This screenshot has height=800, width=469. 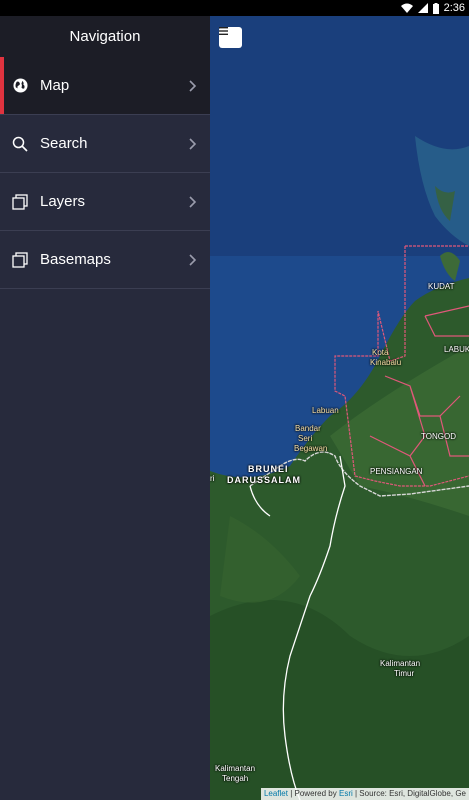 I want to click on status-bar: 2:36, so click(x=234, y=8).